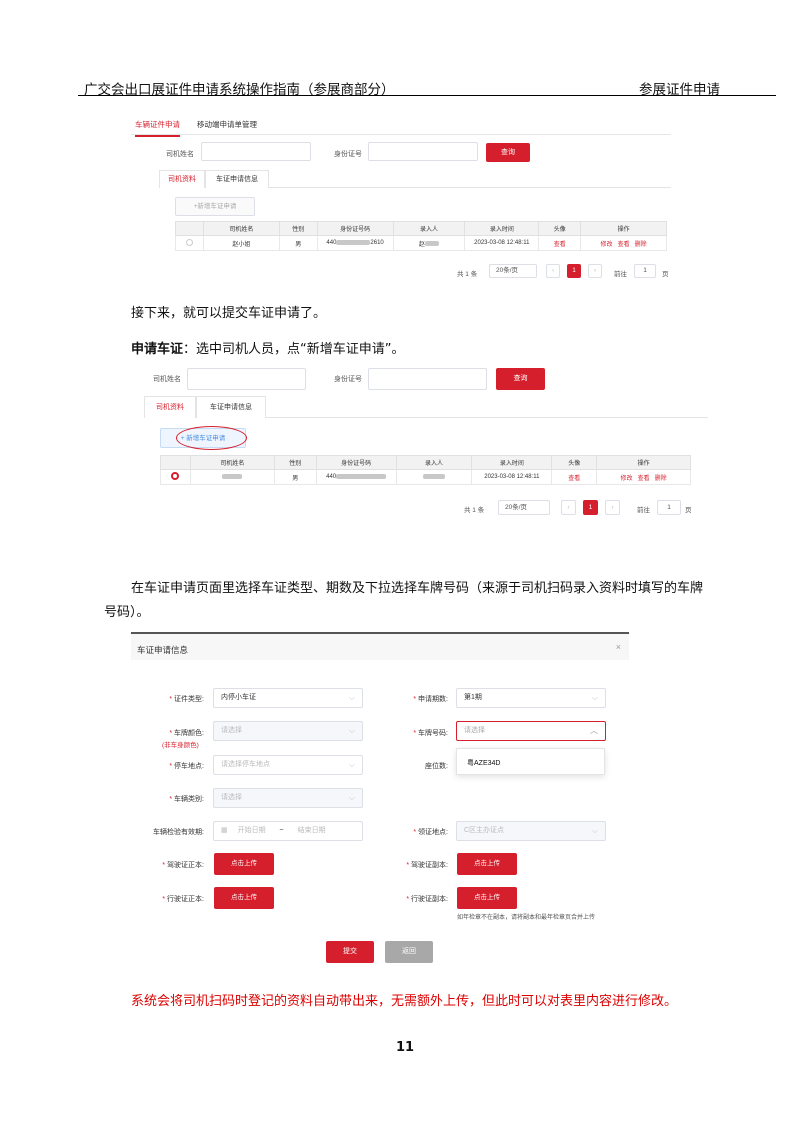 This screenshot has width=793, height=1122. Describe the element at coordinates (232, 476) in the screenshot. I see `redacted-name` at that location.